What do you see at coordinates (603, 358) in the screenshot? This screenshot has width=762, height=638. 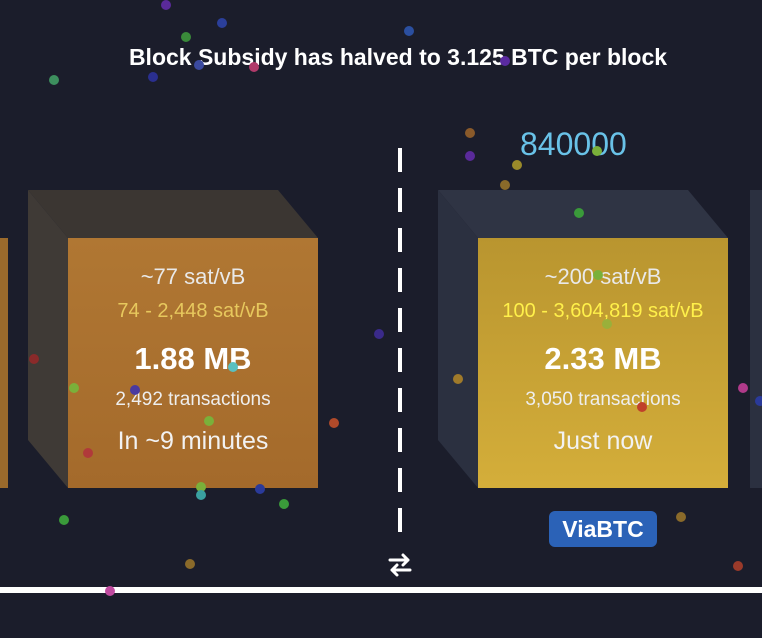 I see `block-size: 2.33 MB` at bounding box center [603, 358].